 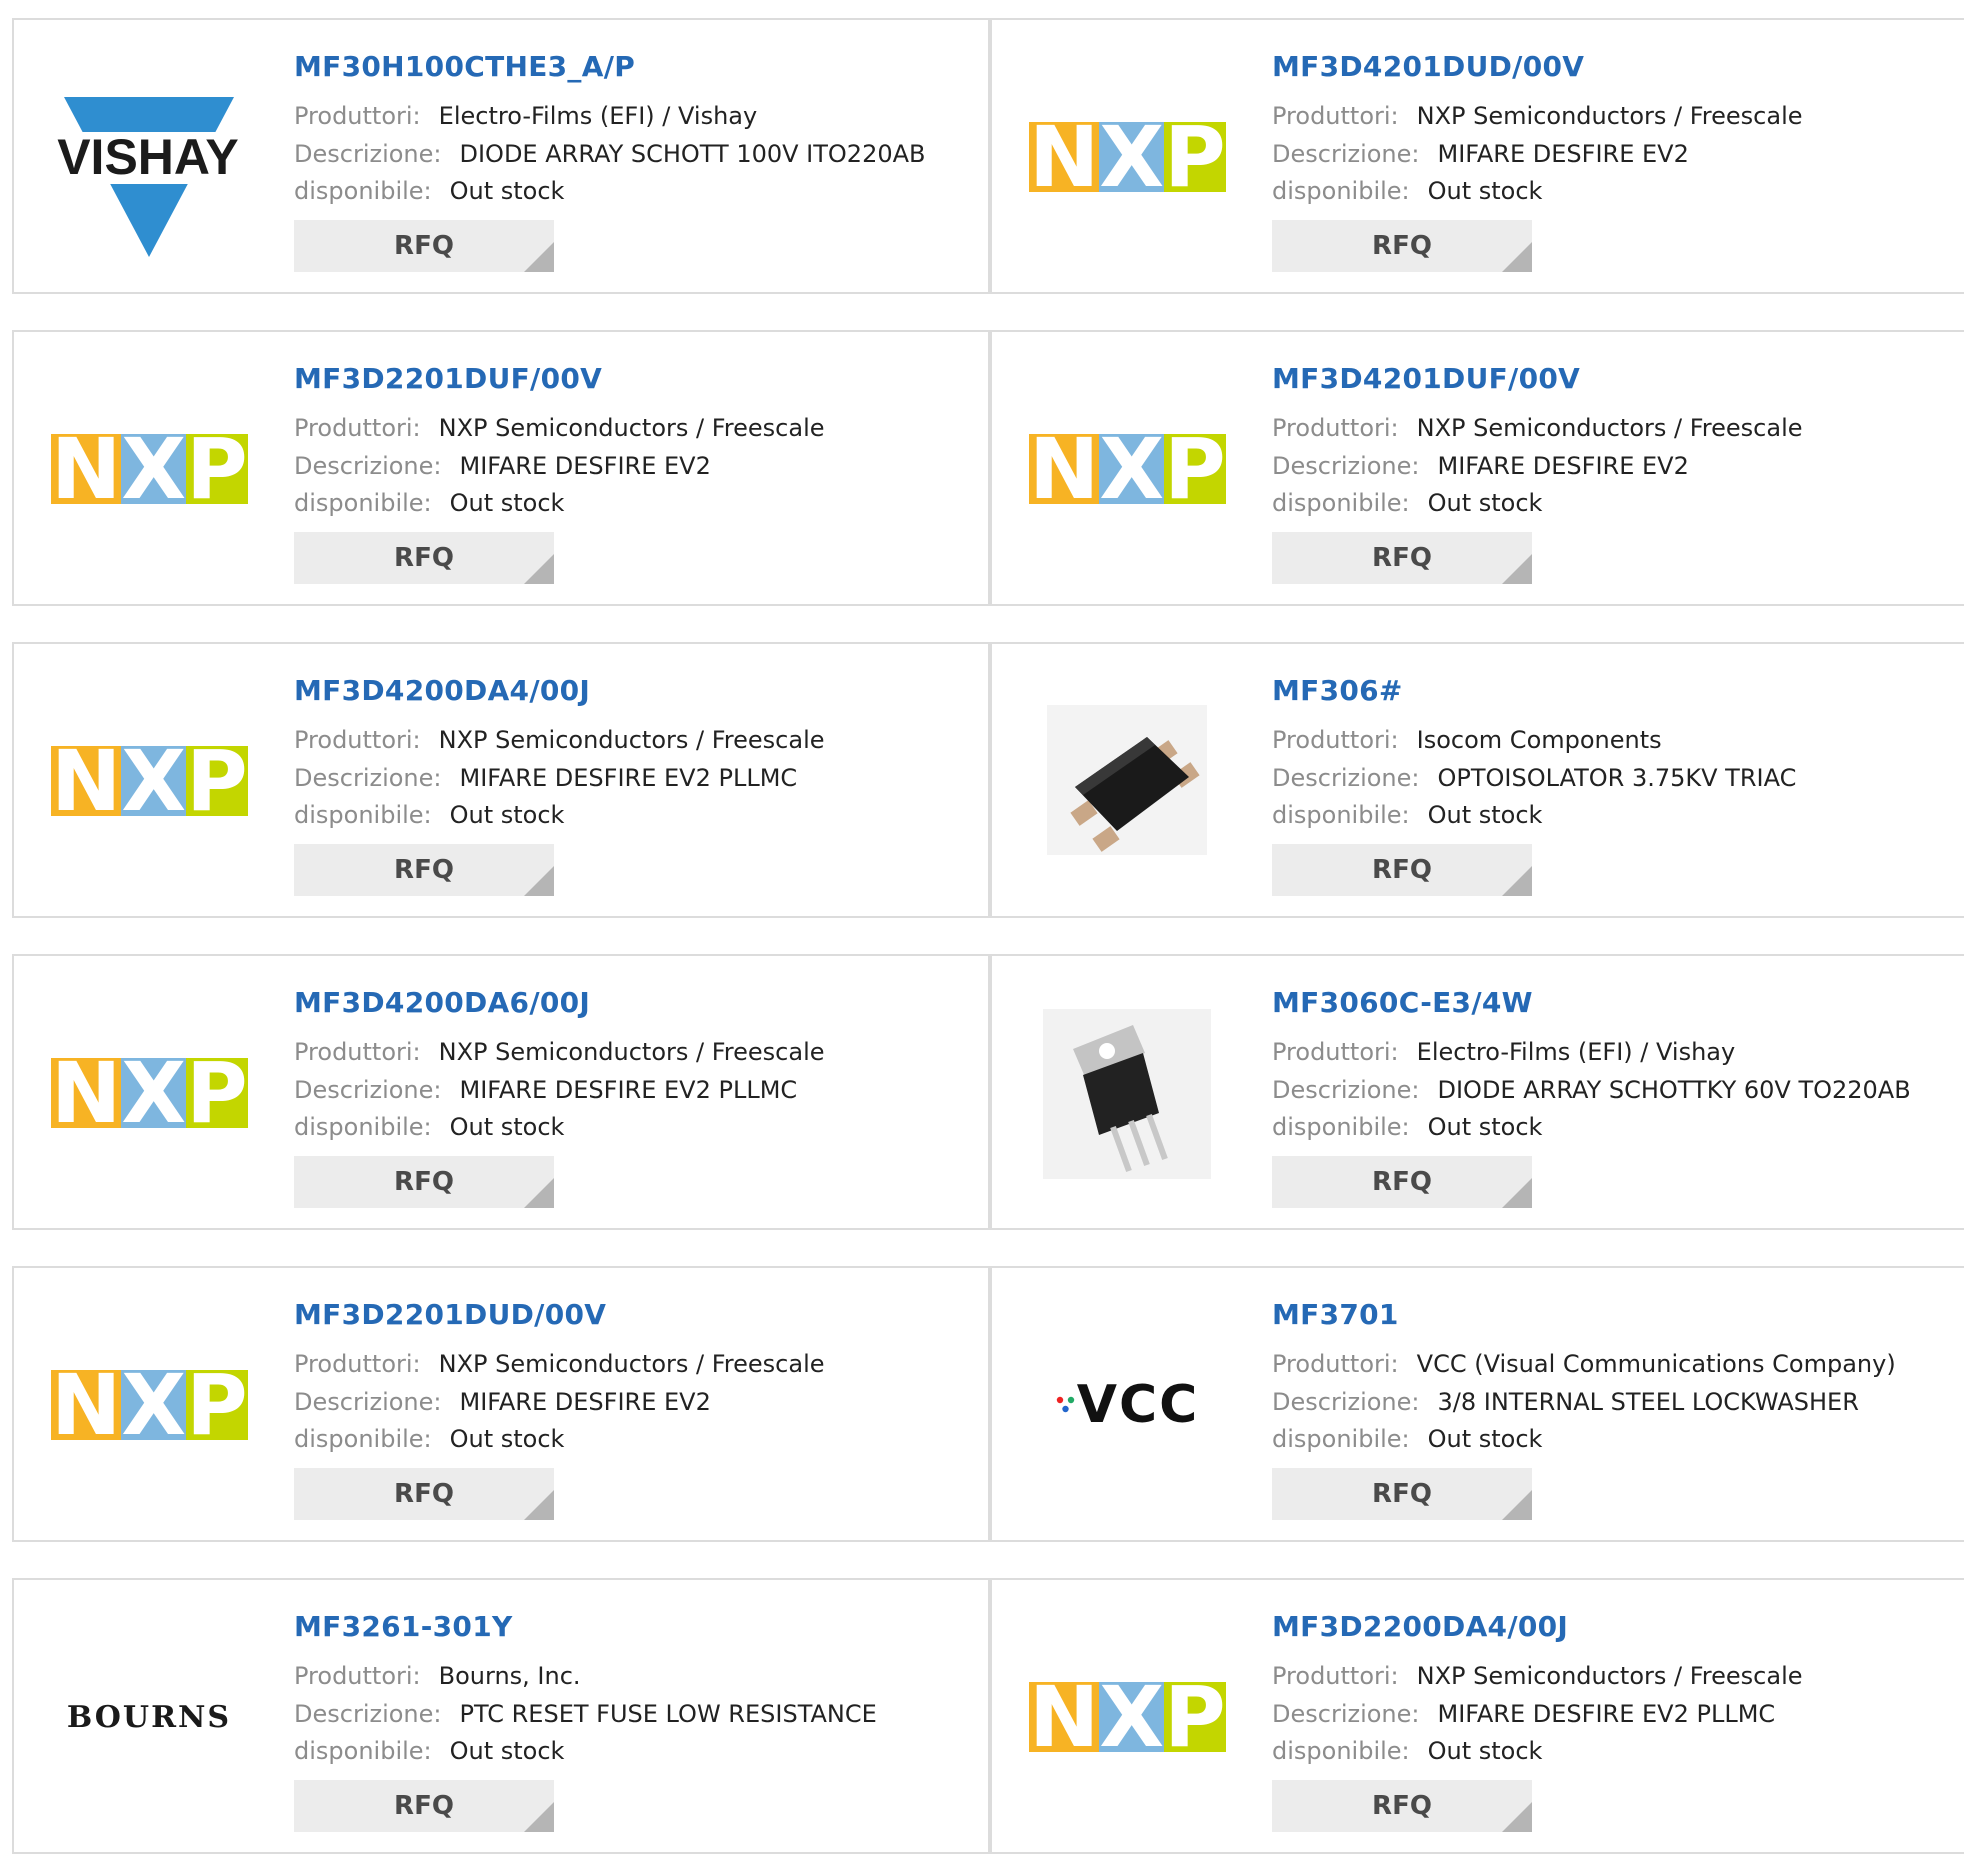 I want to click on to220-package-image, so click(x=1127, y=1094).